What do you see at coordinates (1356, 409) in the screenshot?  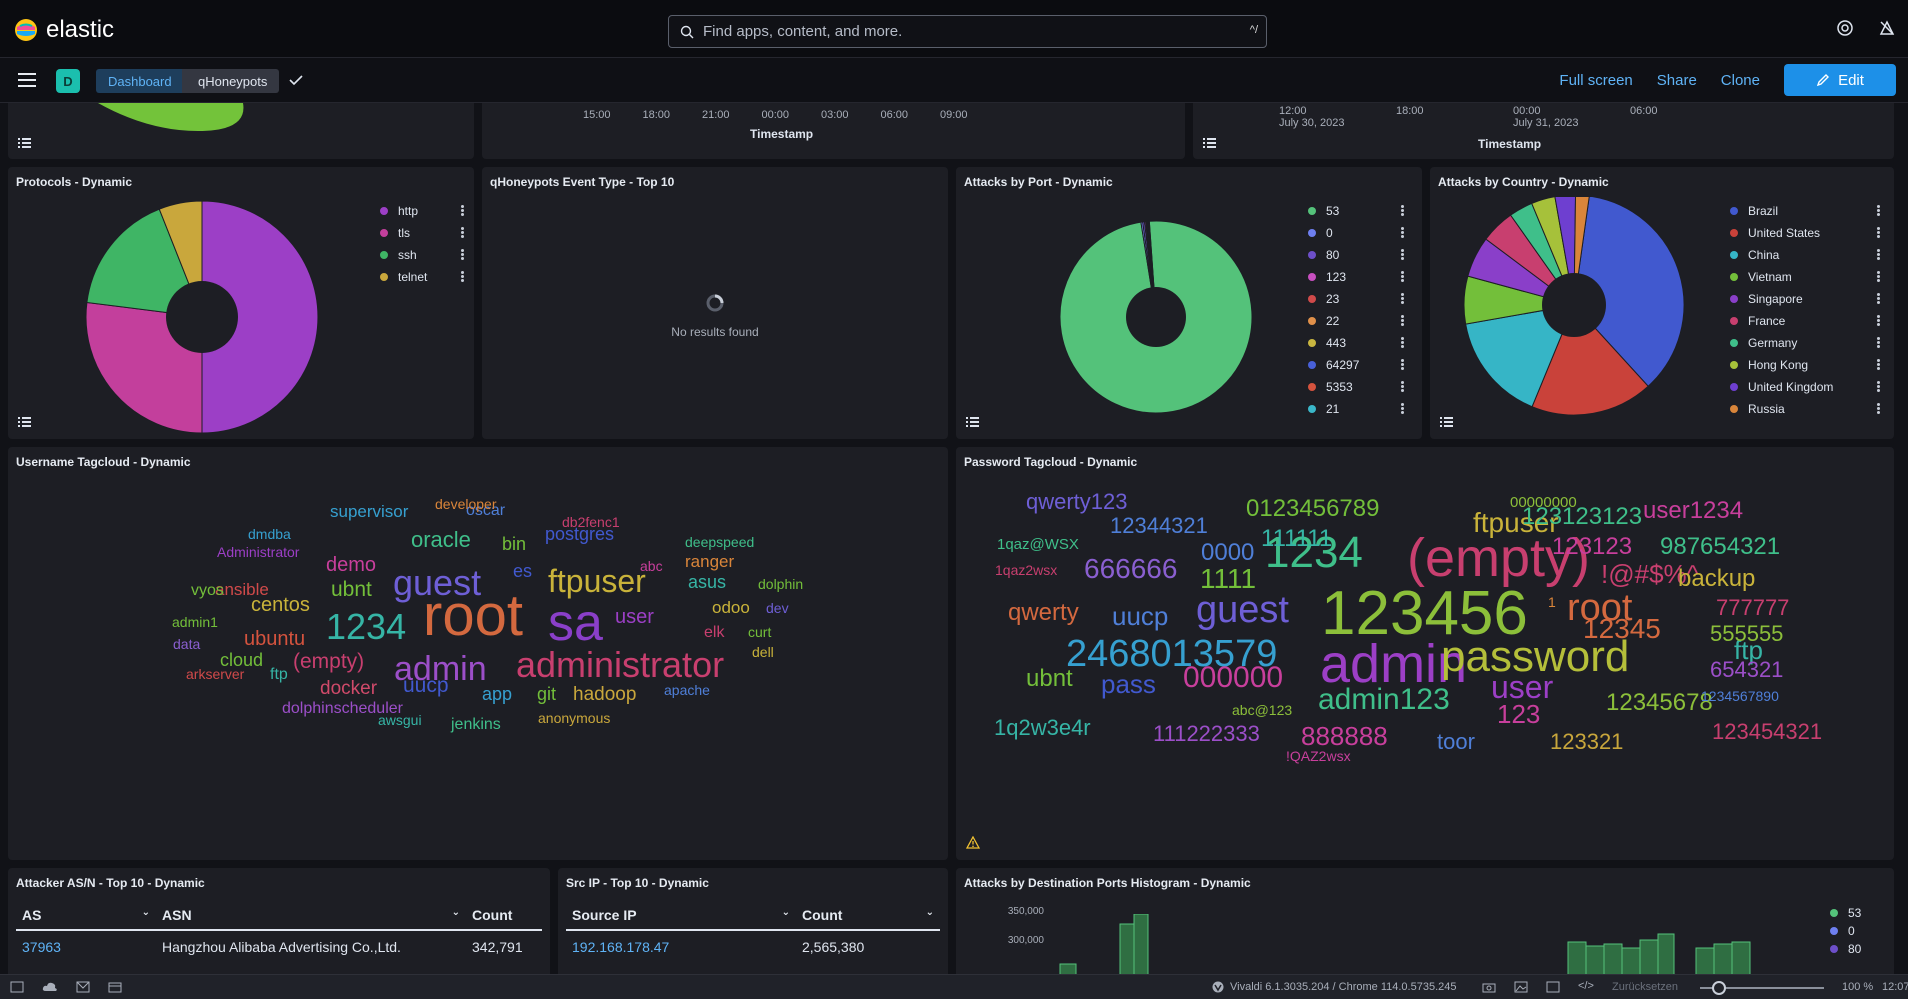 I see `legend-item: 21` at bounding box center [1356, 409].